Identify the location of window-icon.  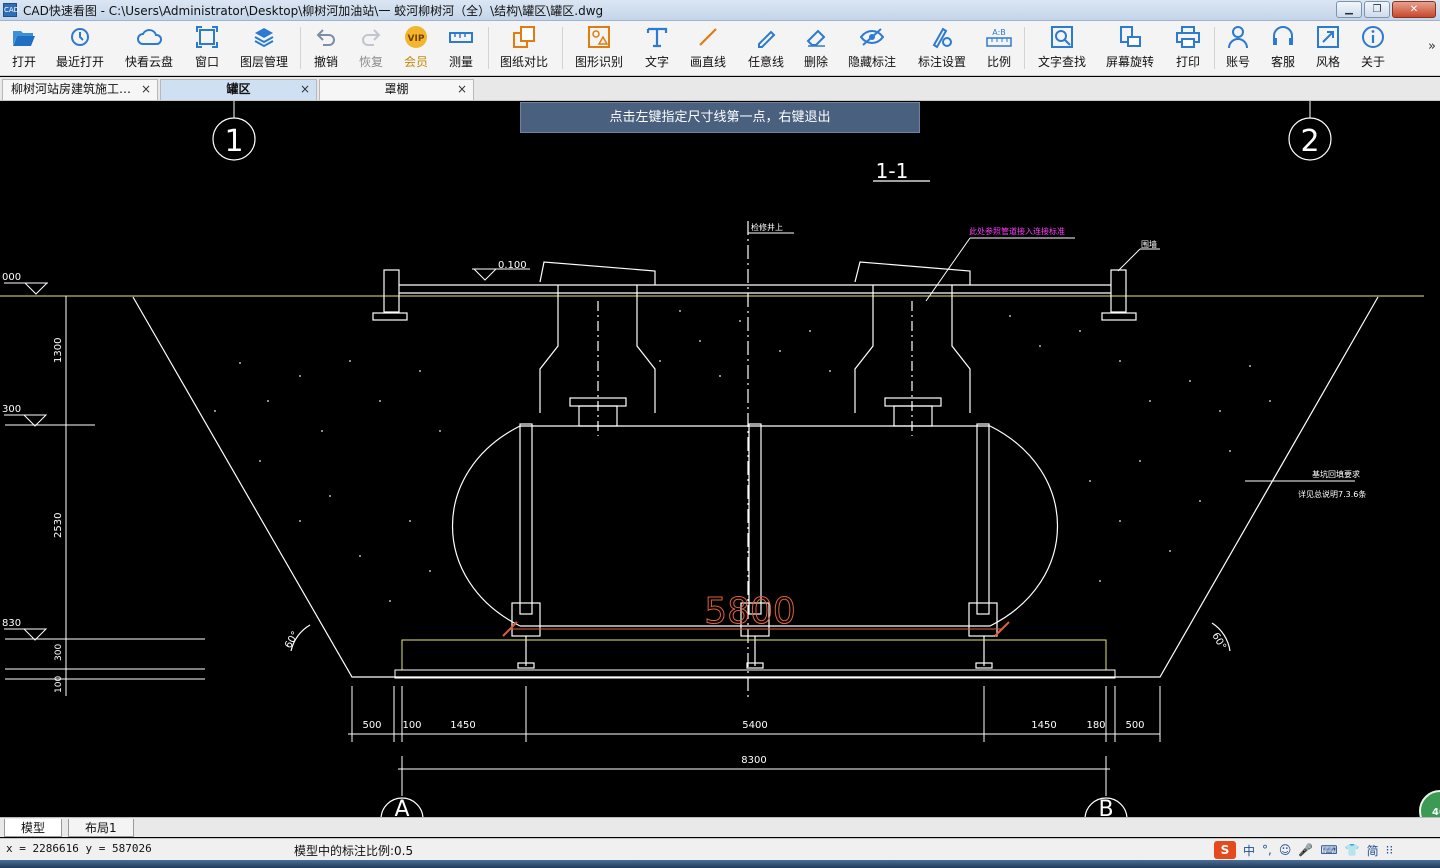
(207, 37).